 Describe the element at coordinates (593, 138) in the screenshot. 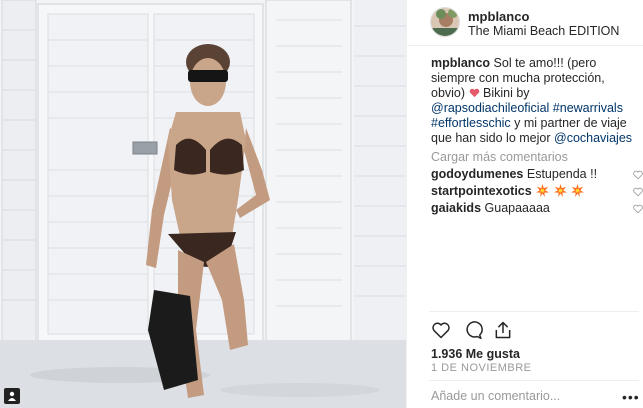

I see `mention-link: @cochaviajes` at that location.